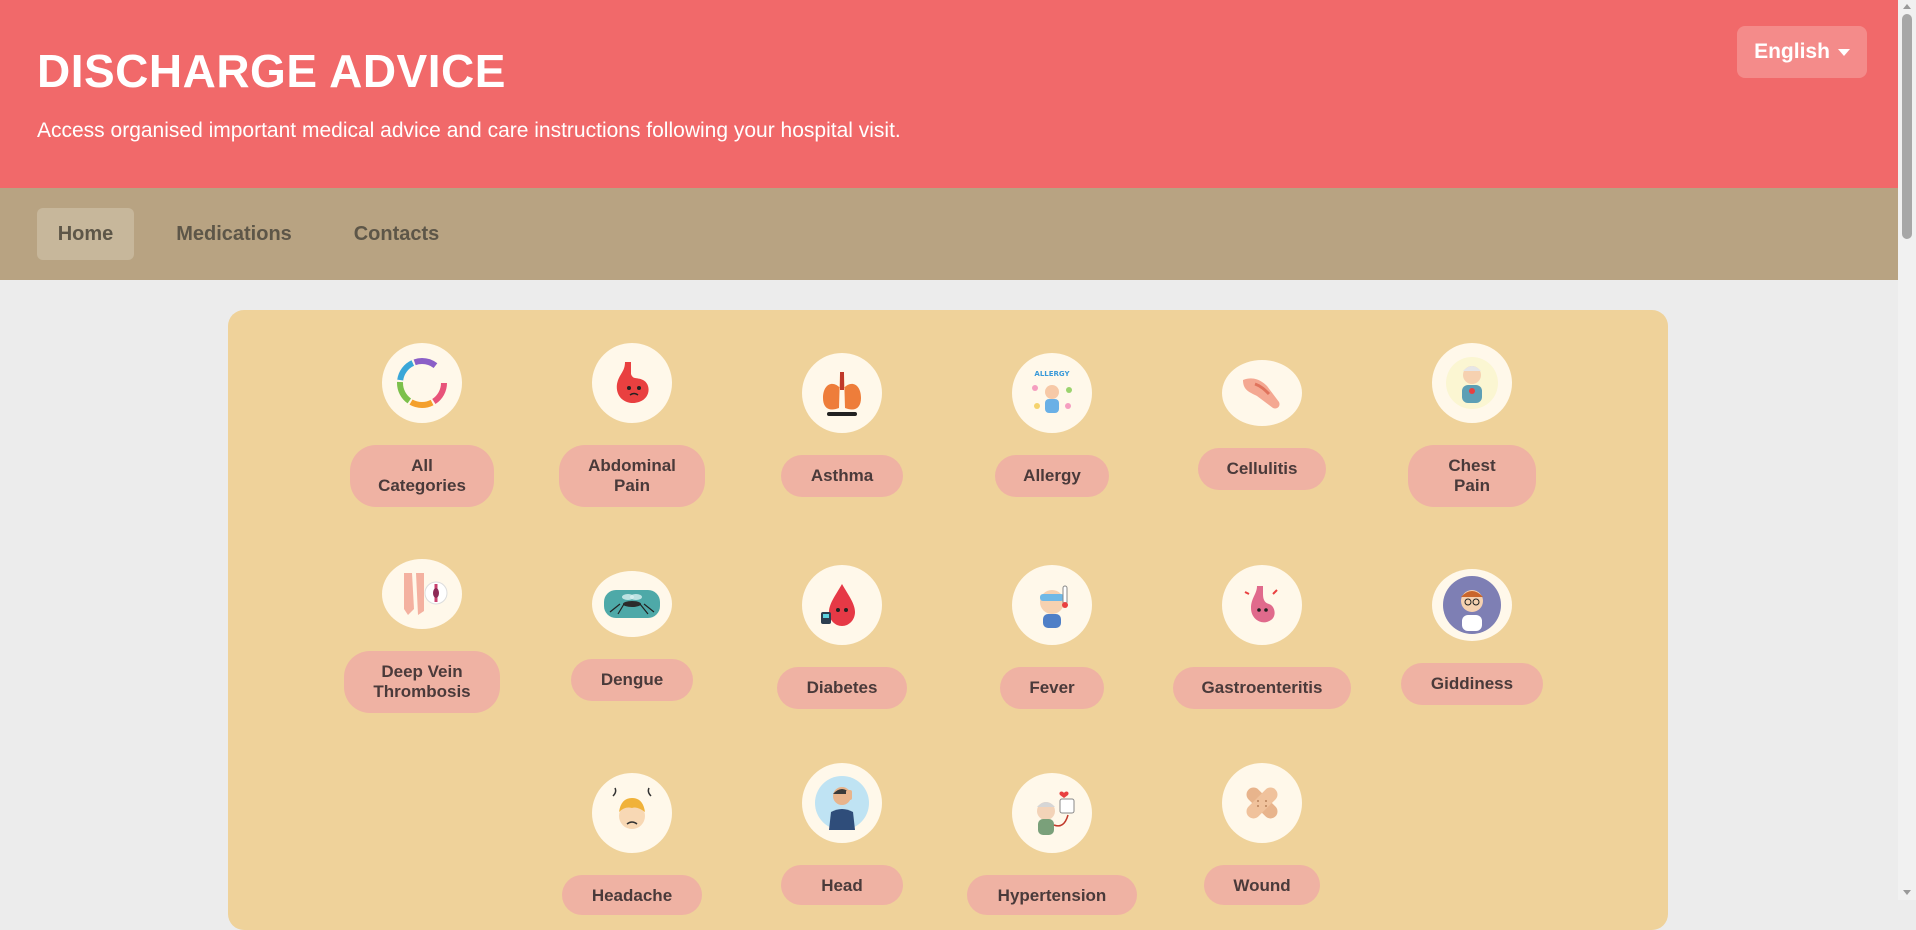  What do you see at coordinates (632, 383) in the screenshot?
I see `stomach-icon` at bounding box center [632, 383].